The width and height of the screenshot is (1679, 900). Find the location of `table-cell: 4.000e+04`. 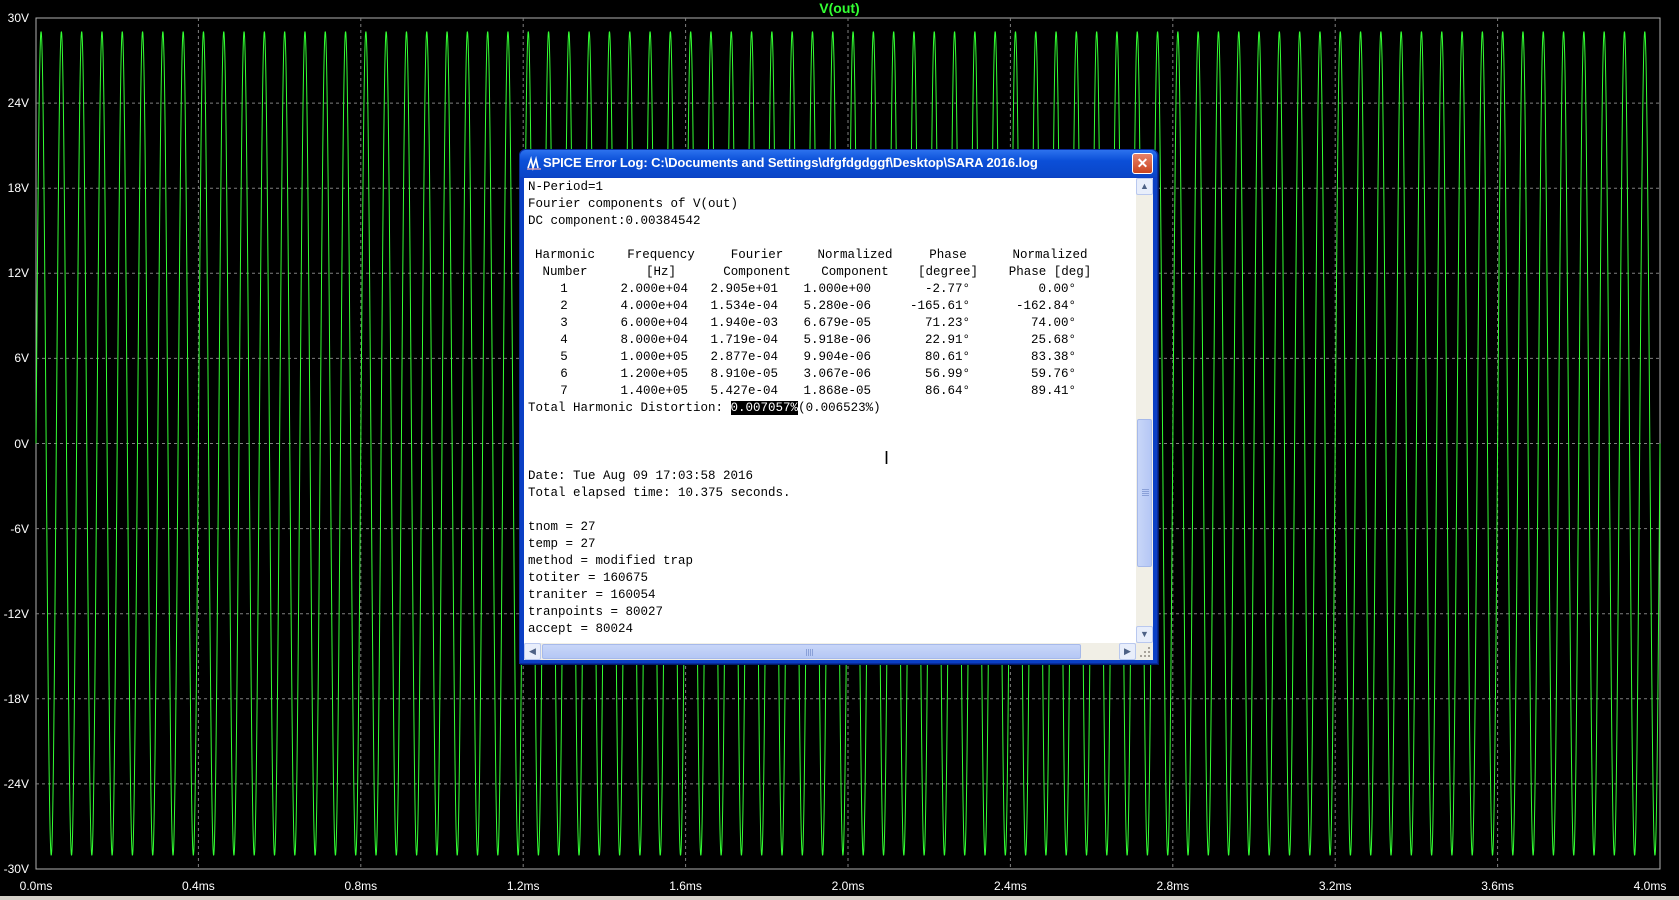

table-cell: 4.000e+04 is located at coordinates (654, 306).